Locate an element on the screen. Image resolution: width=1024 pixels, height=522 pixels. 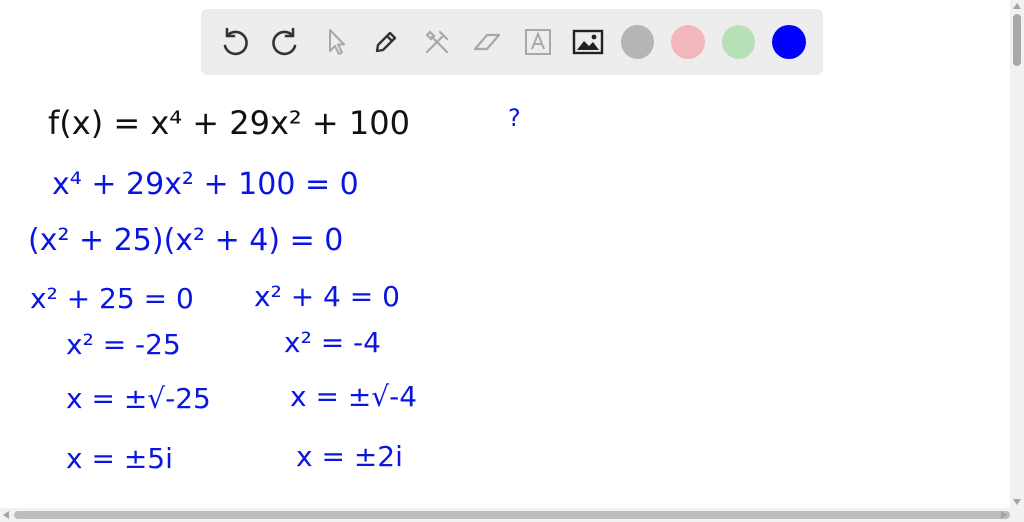
horizontal-scroll-thumb is located at coordinates (512, 515).